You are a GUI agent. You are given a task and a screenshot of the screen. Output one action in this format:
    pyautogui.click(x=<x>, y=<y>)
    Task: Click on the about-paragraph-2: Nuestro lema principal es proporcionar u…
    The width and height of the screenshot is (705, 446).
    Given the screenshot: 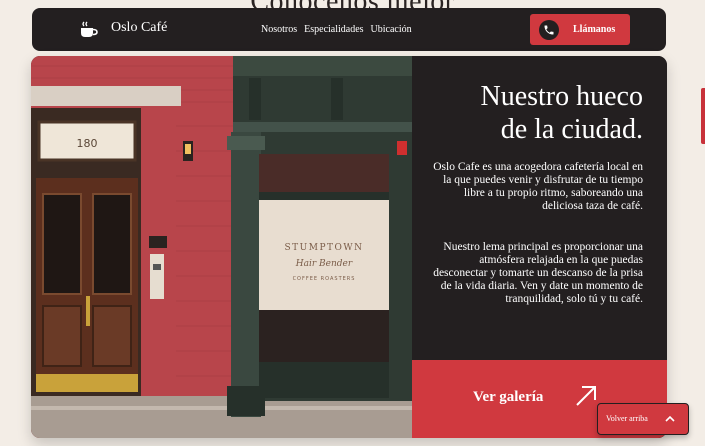 What is the action you would take?
    pyautogui.click(x=538, y=273)
    